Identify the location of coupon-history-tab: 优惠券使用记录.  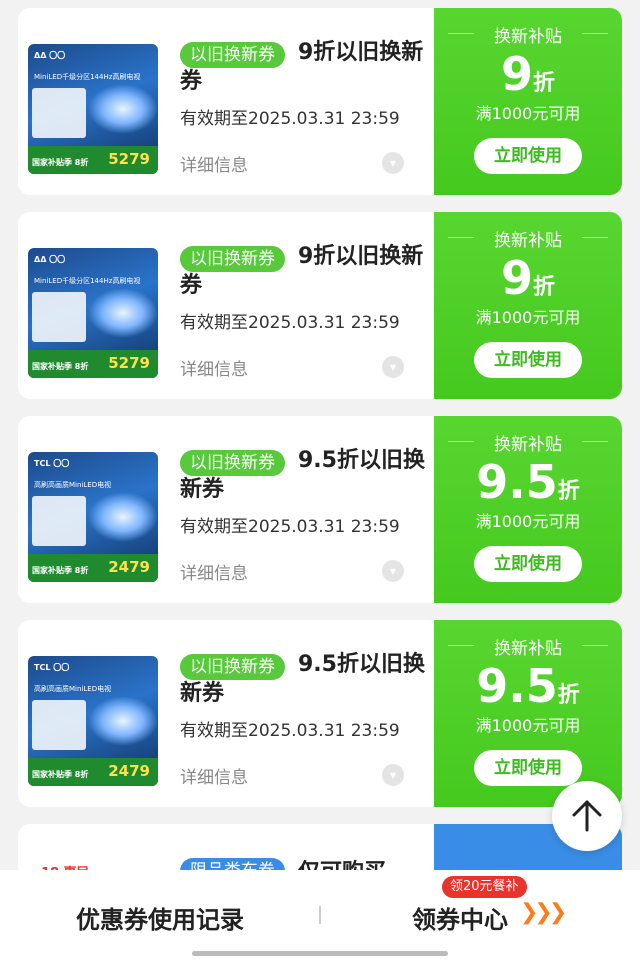
(160, 917).